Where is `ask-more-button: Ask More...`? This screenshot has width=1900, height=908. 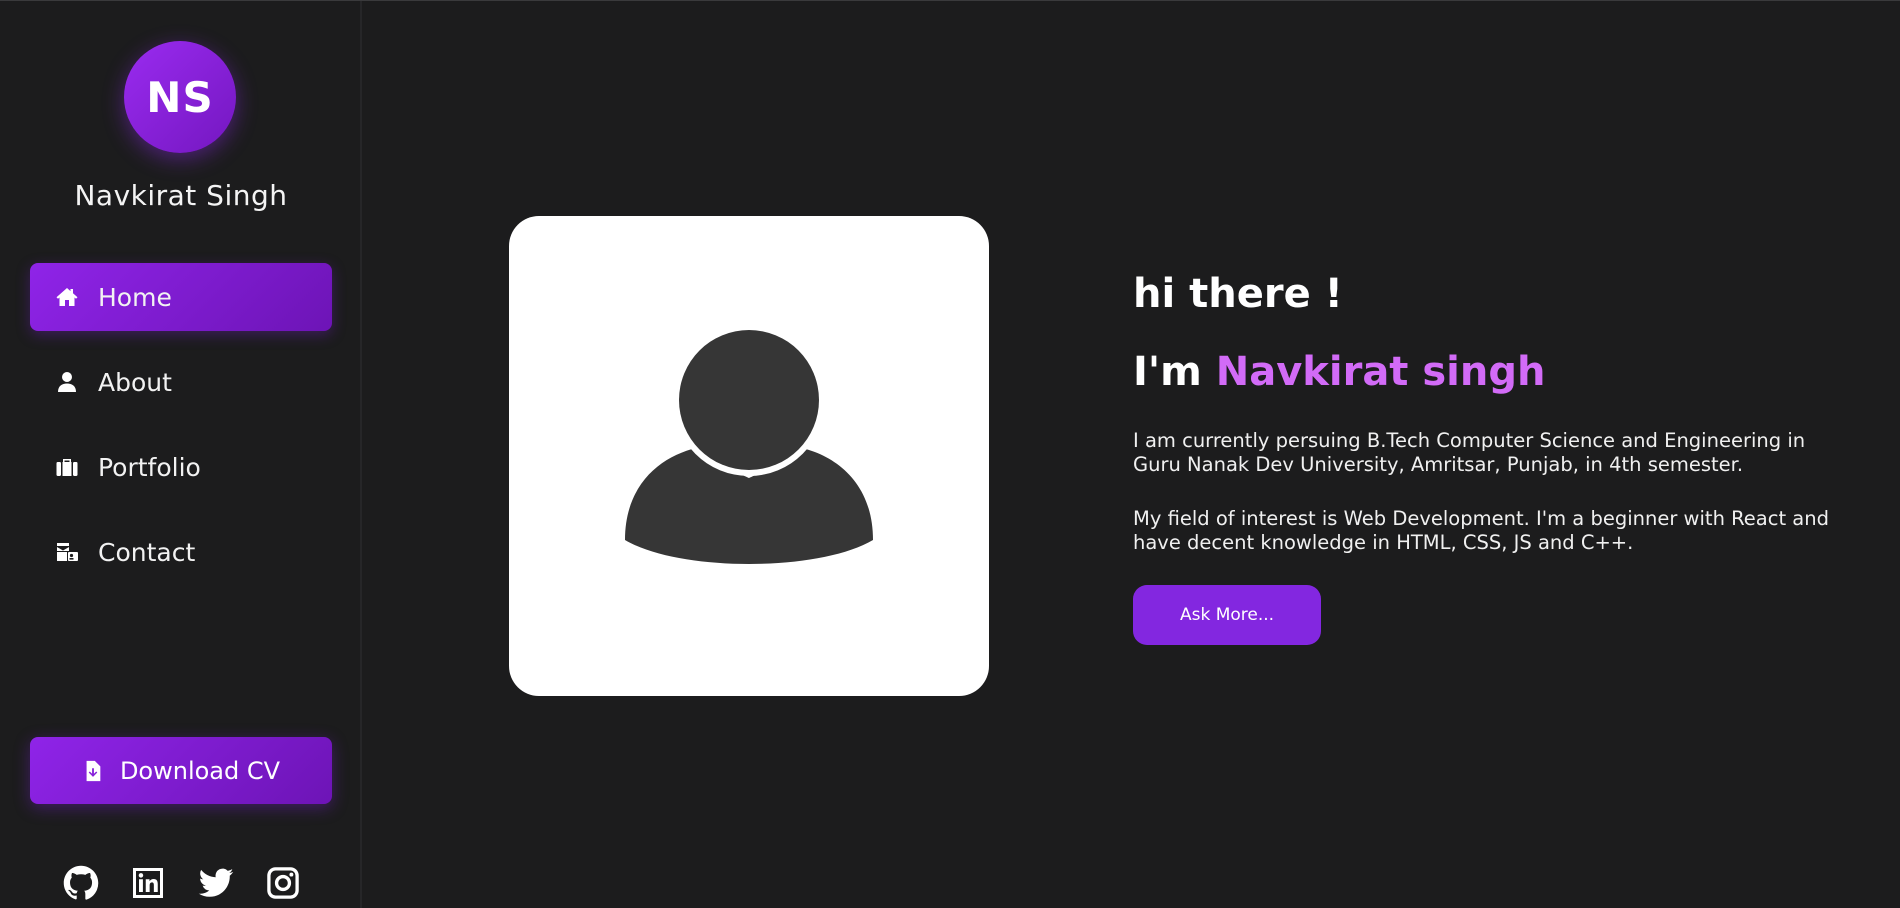
ask-more-button: Ask More... is located at coordinates (1227, 615).